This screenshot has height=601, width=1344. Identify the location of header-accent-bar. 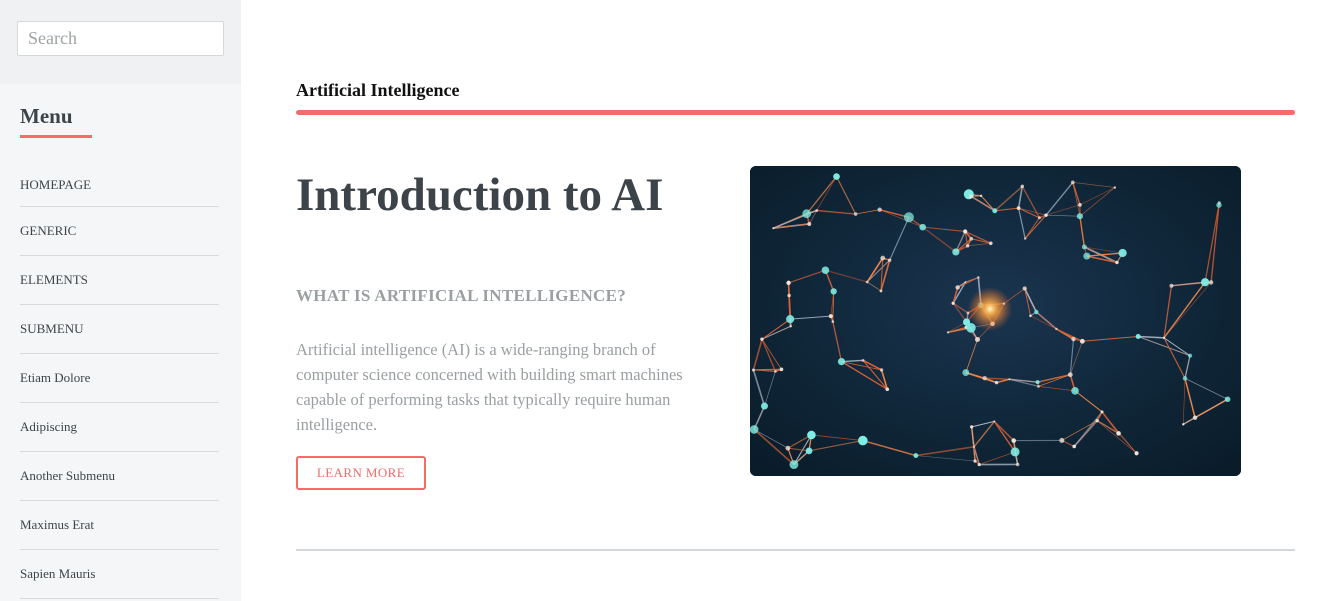
(795, 112).